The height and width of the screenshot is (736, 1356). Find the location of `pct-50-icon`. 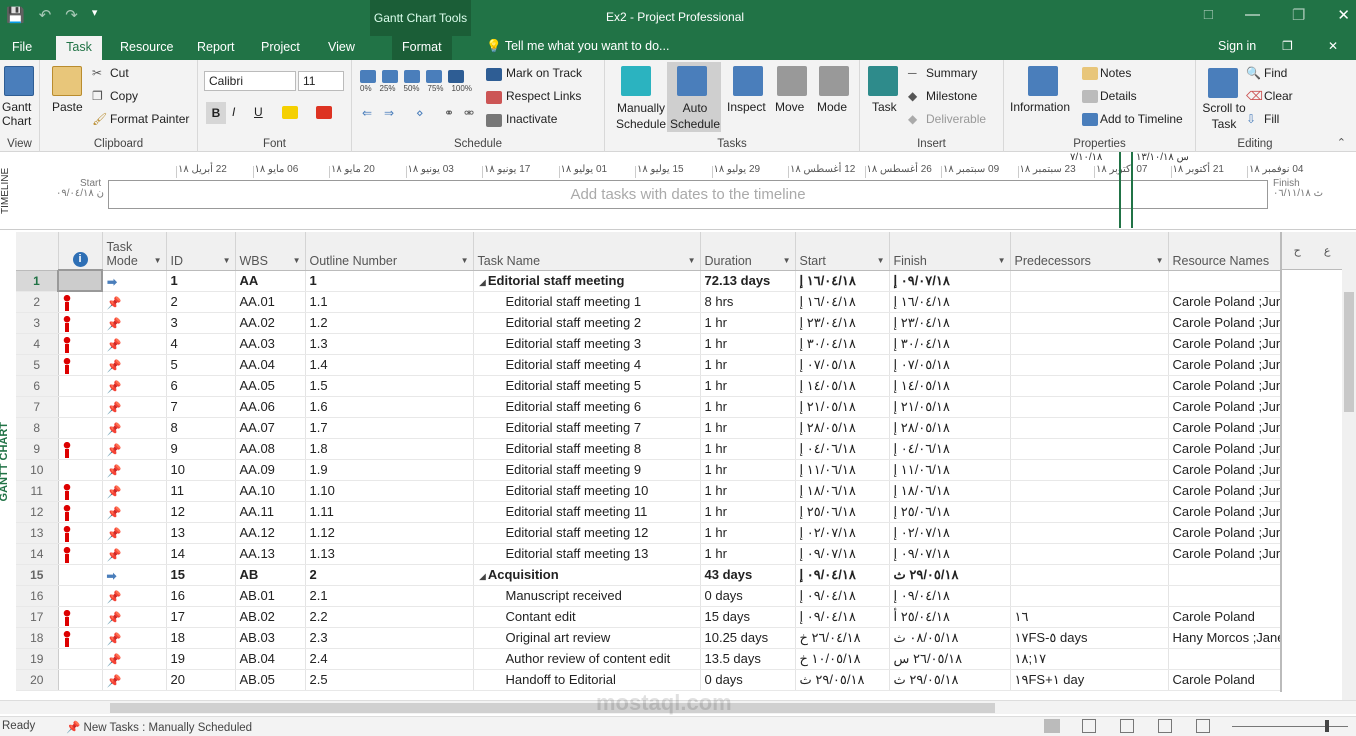

pct-50-icon is located at coordinates (412, 76).